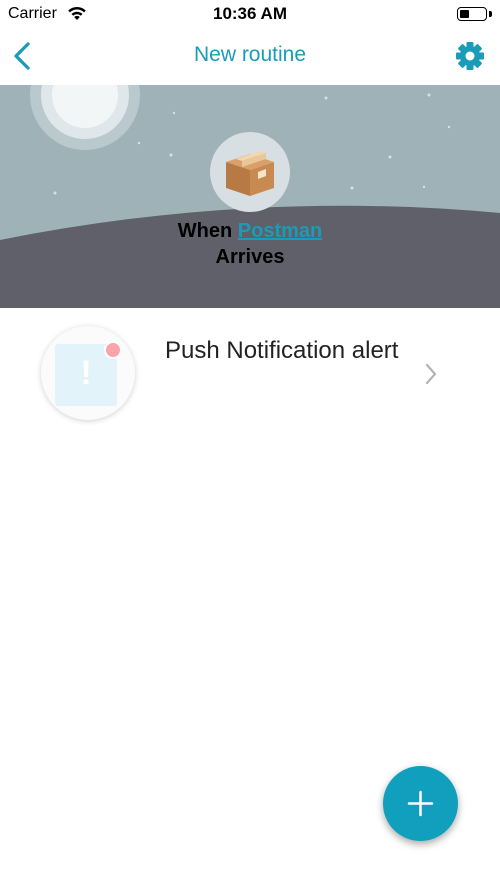  What do you see at coordinates (113, 350) in the screenshot?
I see `notification-badge-dot` at bounding box center [113, 350].